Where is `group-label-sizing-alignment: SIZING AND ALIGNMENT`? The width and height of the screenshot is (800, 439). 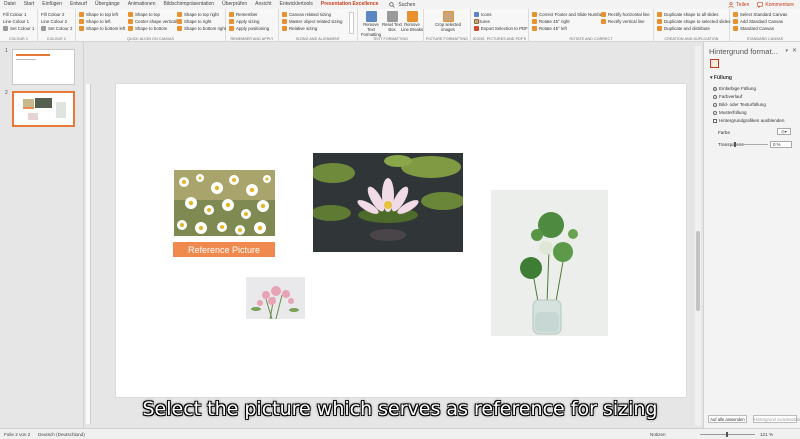 group-label-sizing-alignment: SIZING AND ALIGNMENT is located at coordinates (318, 39).